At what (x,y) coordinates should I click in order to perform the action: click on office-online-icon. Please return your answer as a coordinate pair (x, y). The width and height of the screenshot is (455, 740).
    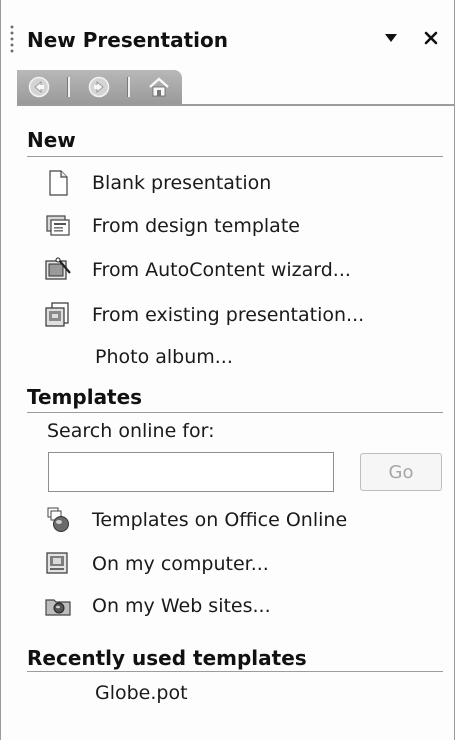
    Looking at the image, I should click on (58, 520).